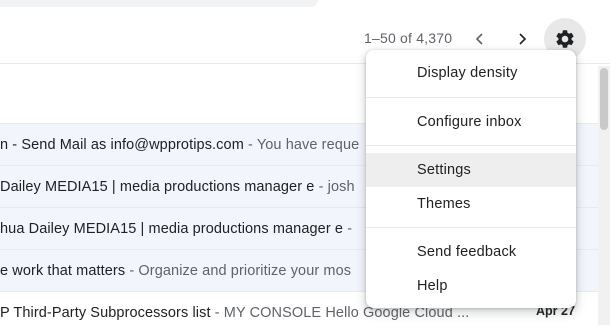 This screenshot has width=610, height=333. Describe the element at coordinates (479, 39) in the screenshot. I see `chevron-left-icon` at that location.